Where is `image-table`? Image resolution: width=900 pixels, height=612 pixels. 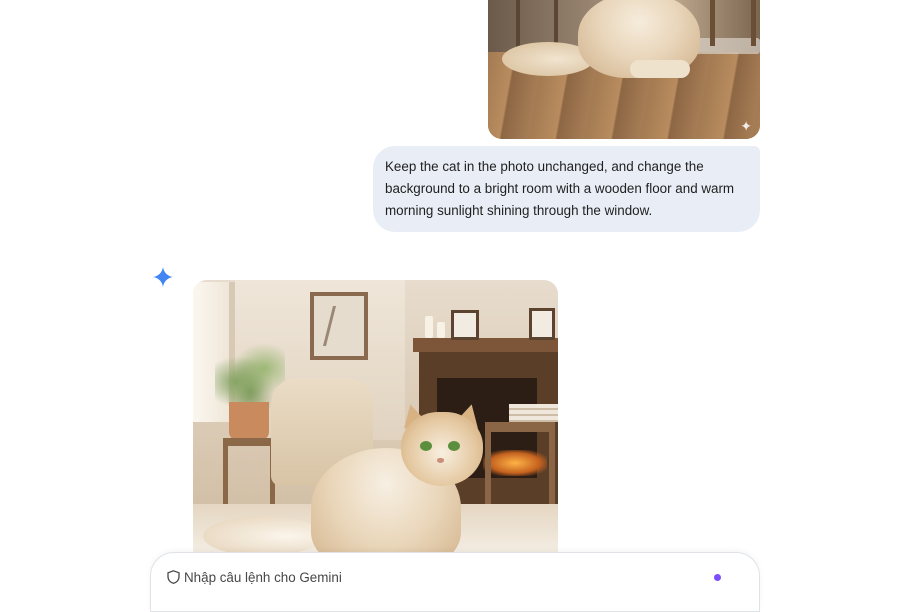 image-table is located at coordinates (733, 23).